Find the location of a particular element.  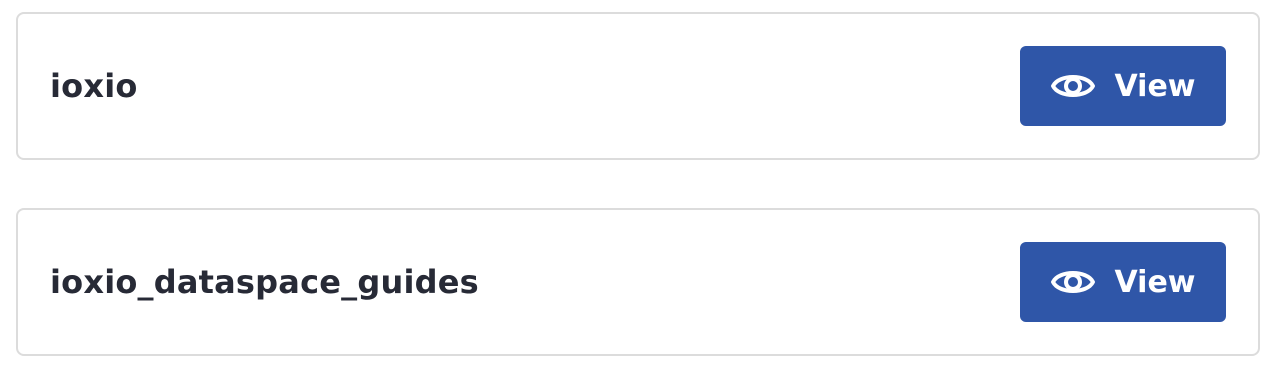

item-name: ioxio_dataspace_guides is located at coordinates (264, 282).